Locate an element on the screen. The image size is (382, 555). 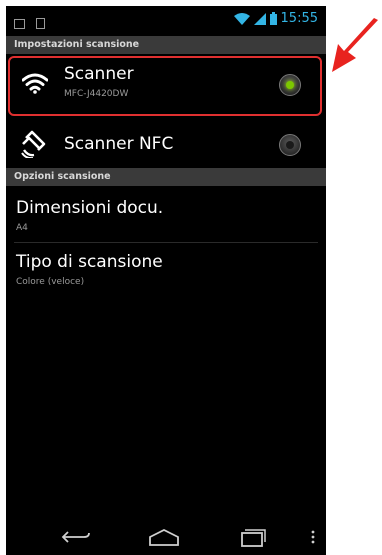
scan-type-row: Tipo di scansione Colore (veloce) is located at coordinates (166, 269).